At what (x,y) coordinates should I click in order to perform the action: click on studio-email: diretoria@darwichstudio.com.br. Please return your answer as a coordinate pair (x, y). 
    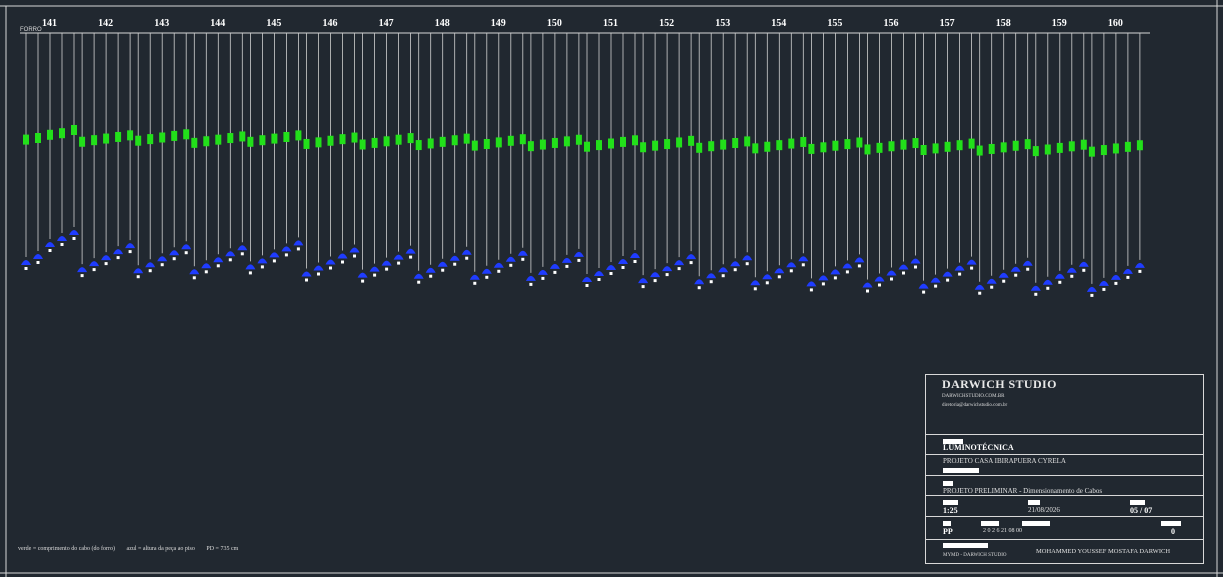
    Looking at the image, I should click on (975, 405).